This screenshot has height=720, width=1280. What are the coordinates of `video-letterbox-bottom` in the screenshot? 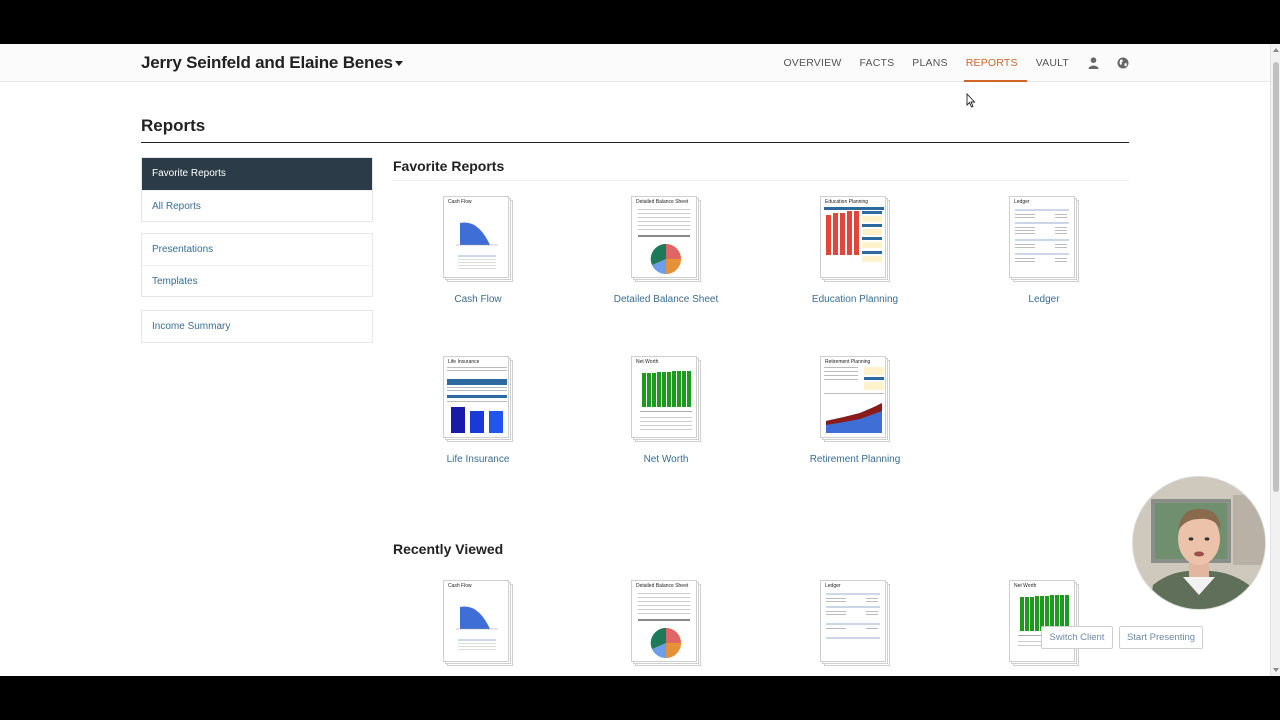 It's located at (640, 698).